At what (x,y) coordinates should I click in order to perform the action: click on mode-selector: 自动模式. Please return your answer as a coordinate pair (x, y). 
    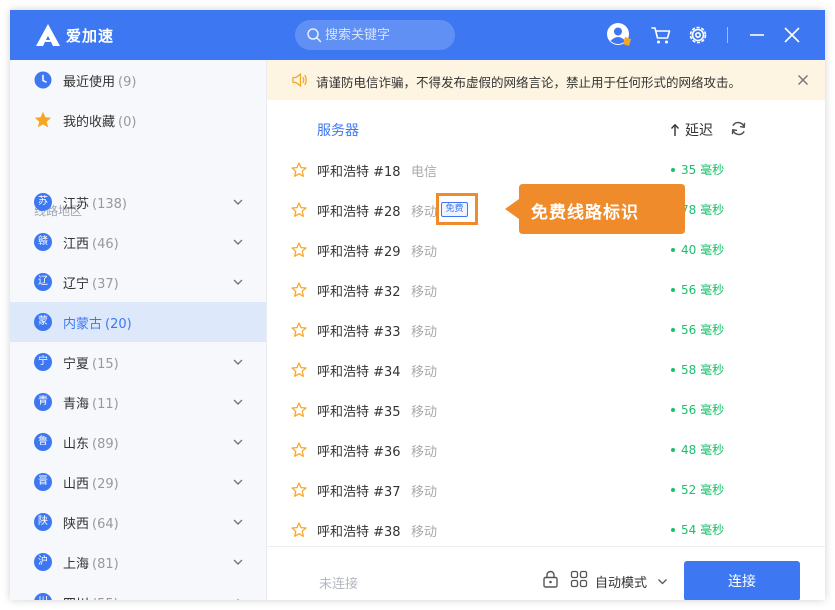
    Looking at the image, I should click on (621, 581).